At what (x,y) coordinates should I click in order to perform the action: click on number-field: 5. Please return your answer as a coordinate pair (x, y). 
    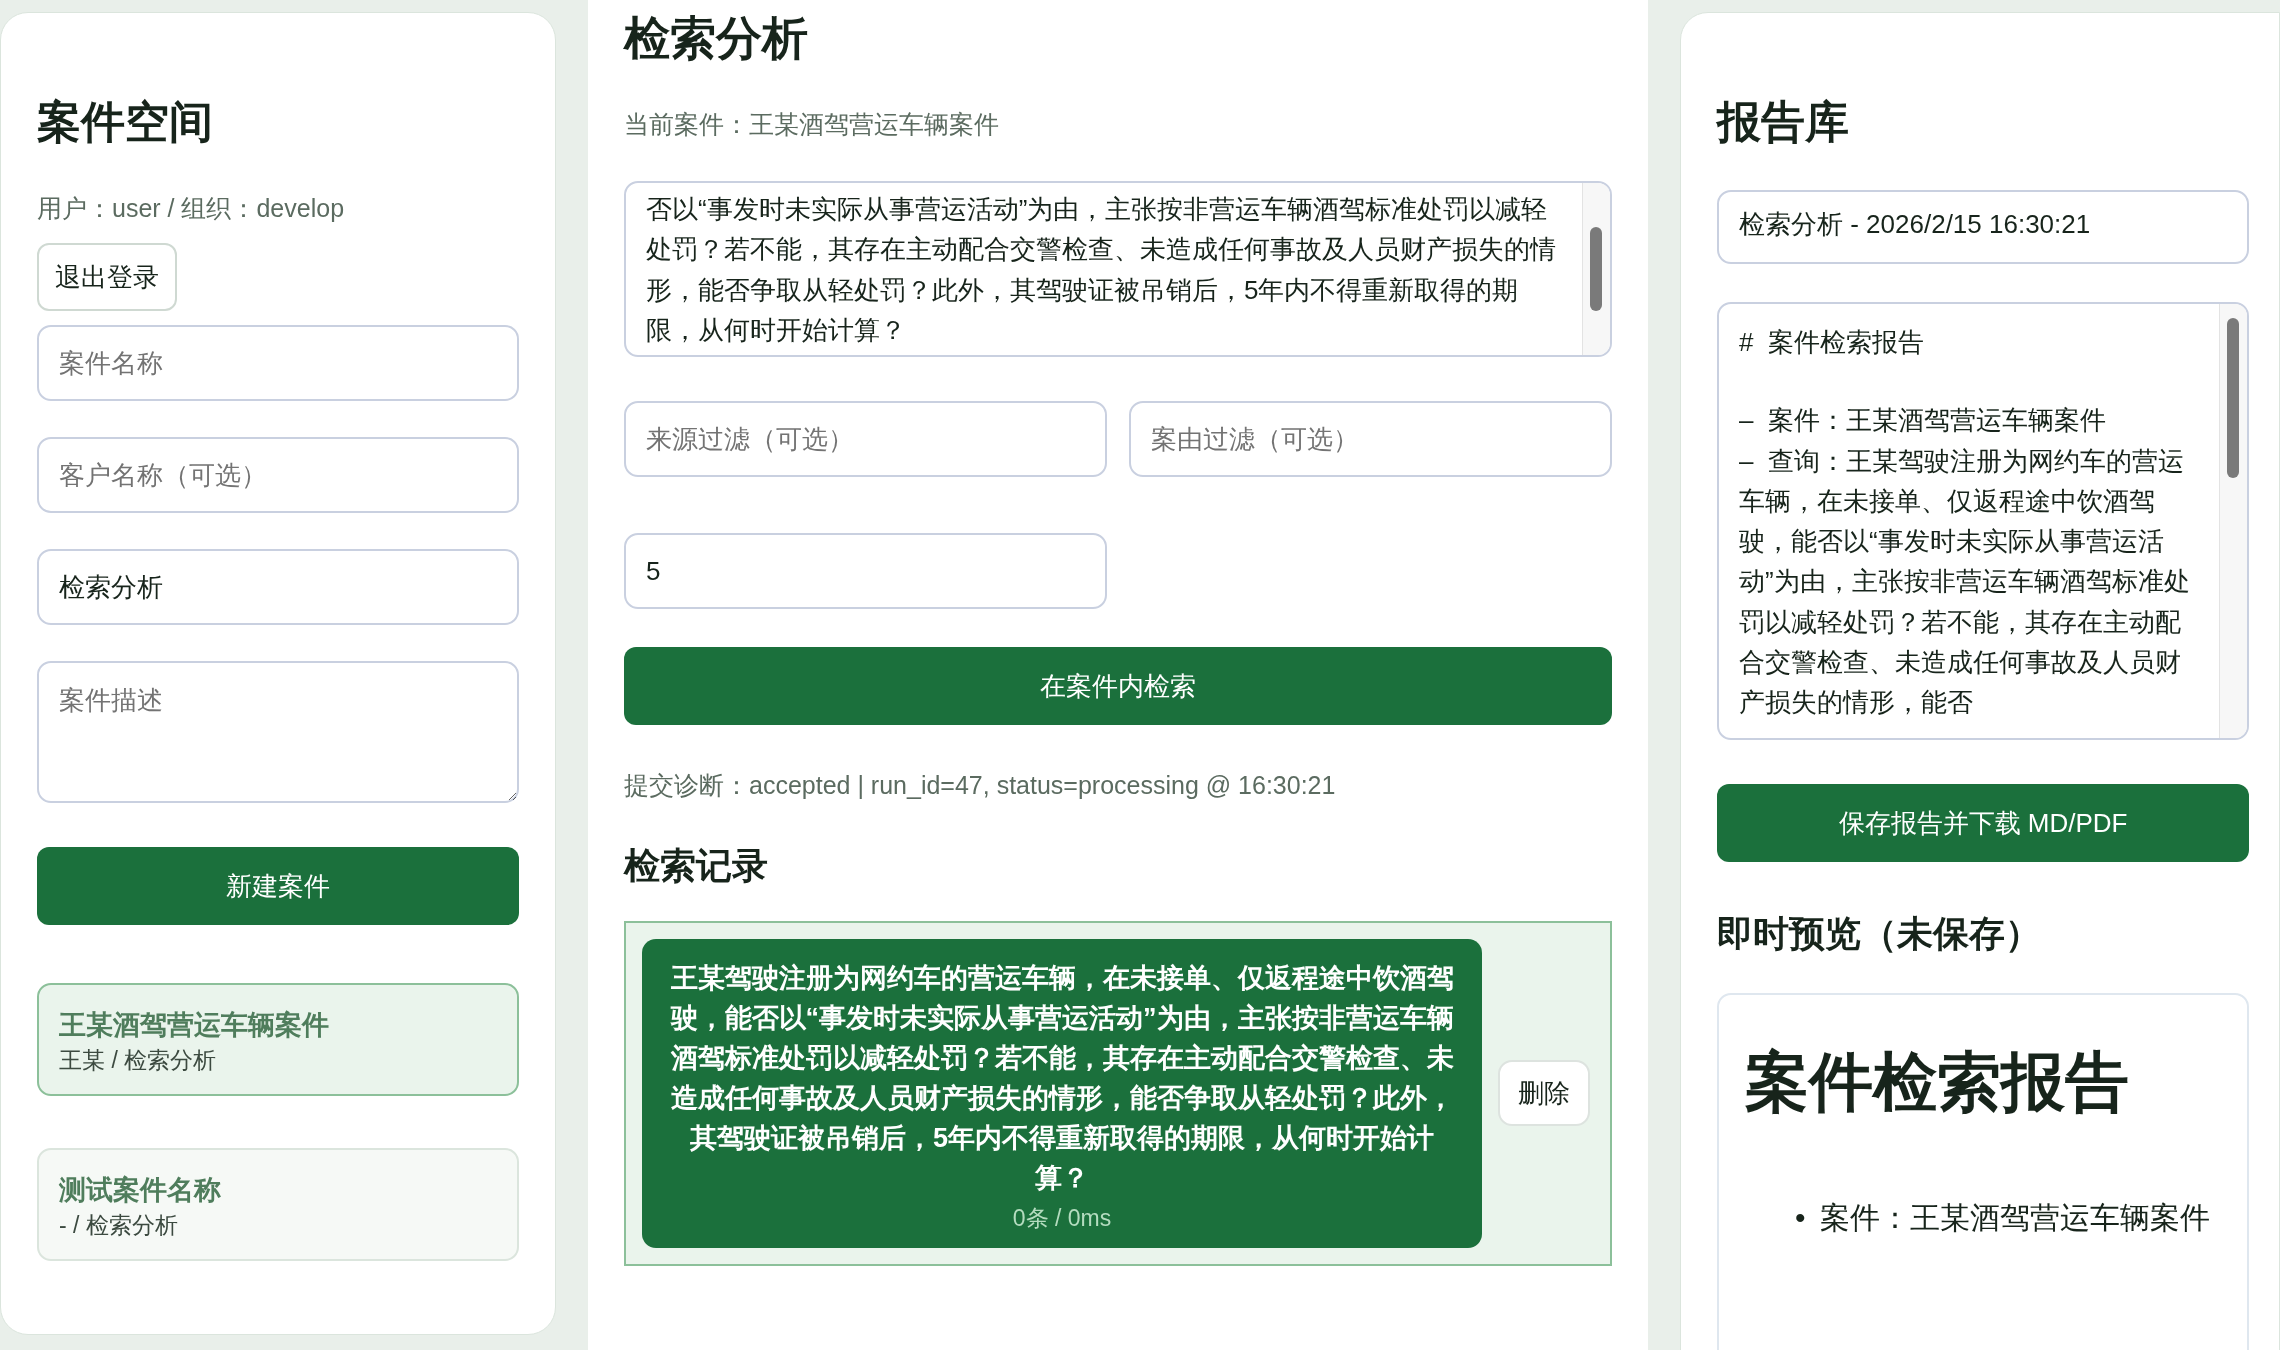
    Looking at the image, I should click on (865, 571).